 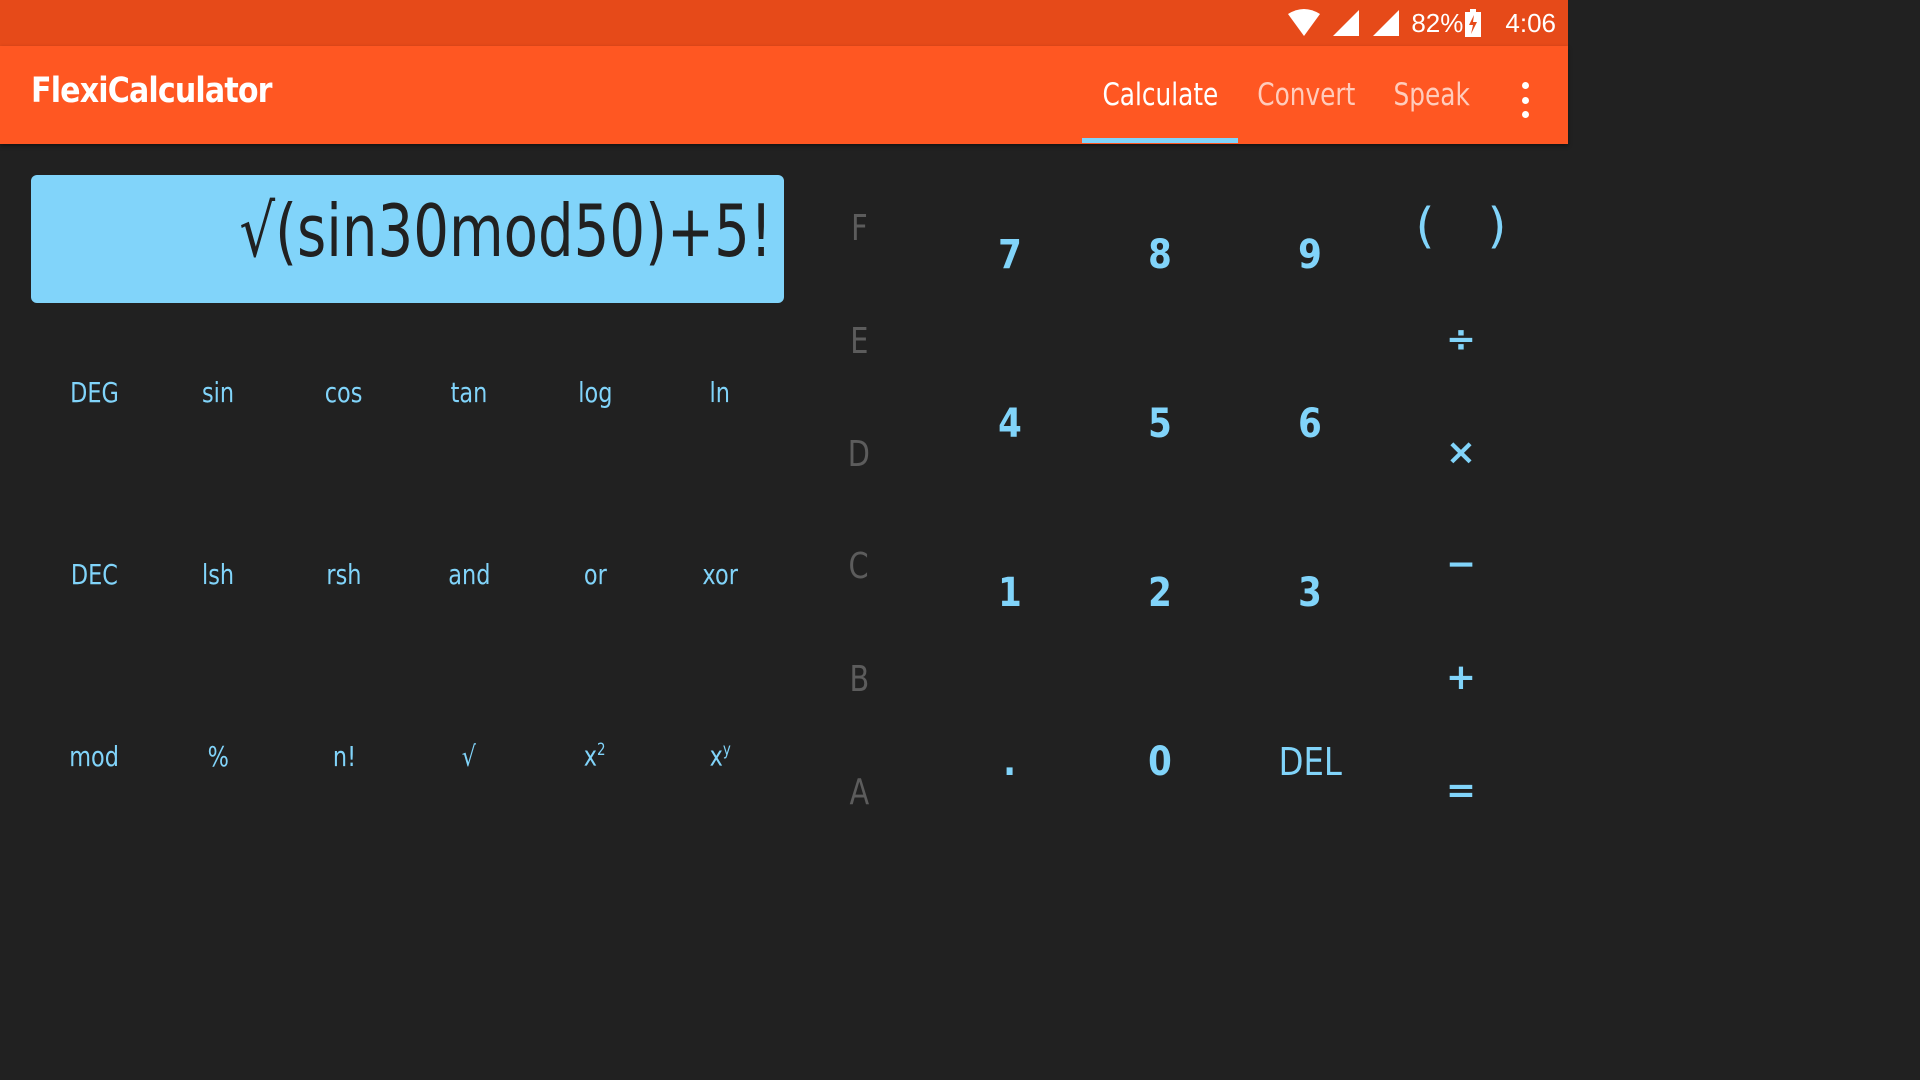 What do you see at coordinates (505, 231) in the screenshot?
I see `expression-text: √(sin30mod50)+5!` at bounding box center [505, 231].